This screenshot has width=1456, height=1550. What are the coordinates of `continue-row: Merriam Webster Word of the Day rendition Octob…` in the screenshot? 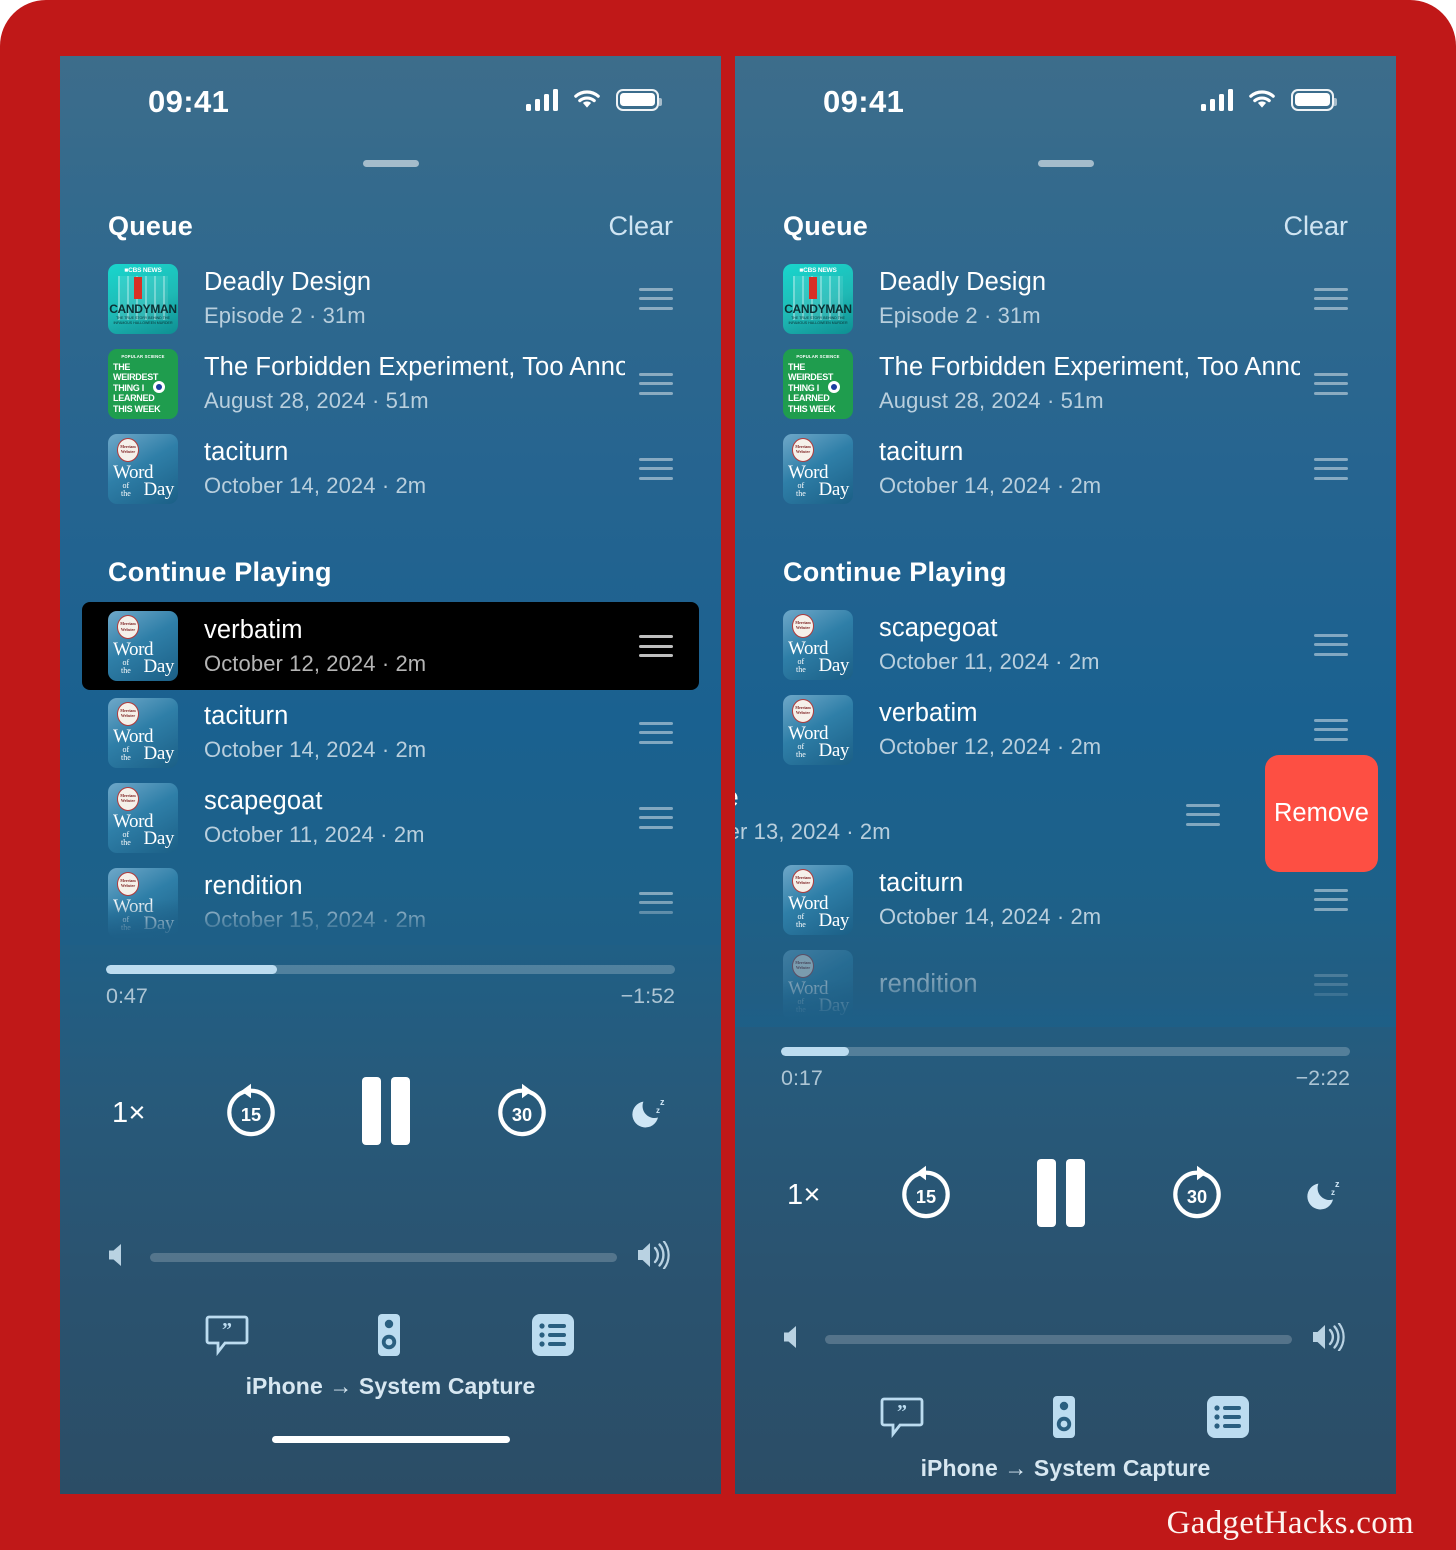 It's located at (390, 902).